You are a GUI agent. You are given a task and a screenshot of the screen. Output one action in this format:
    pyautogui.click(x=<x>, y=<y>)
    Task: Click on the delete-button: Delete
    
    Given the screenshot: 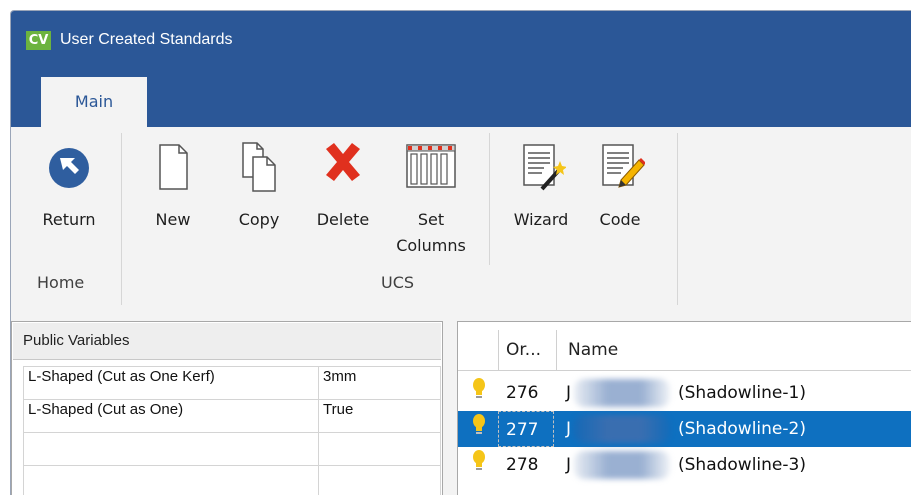 What is the action you would take?
    pyautogui.click(x=343, y=185)
    